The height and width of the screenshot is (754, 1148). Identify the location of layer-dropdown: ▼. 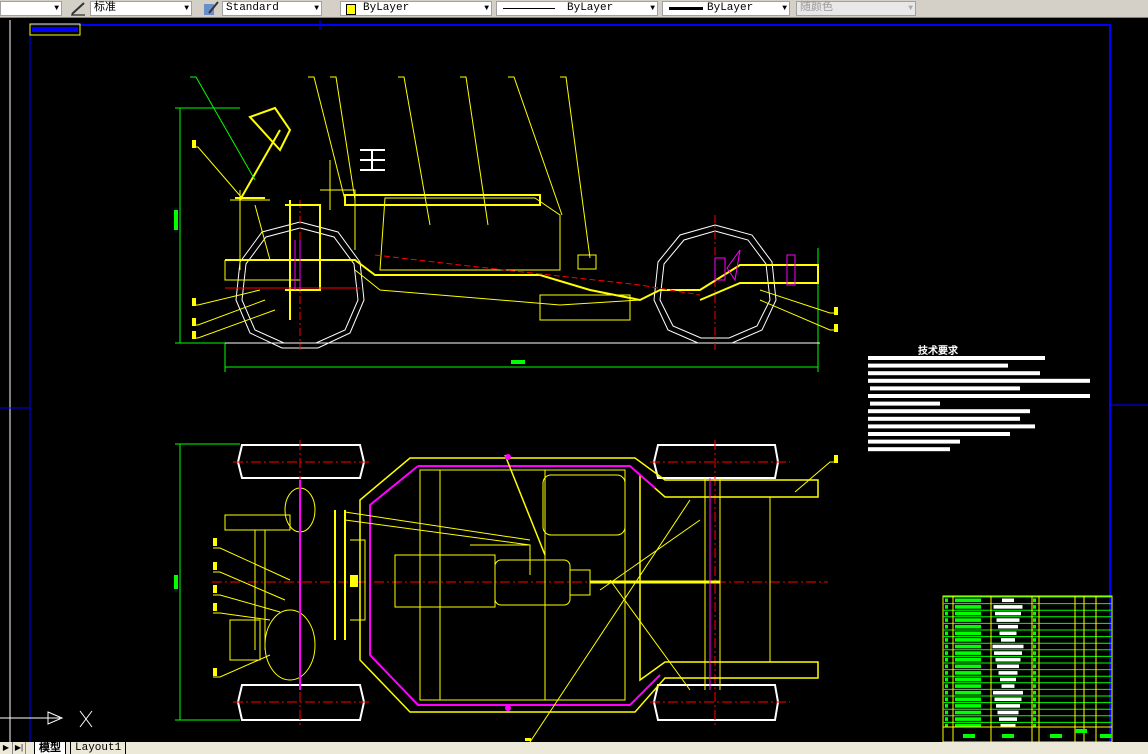
(31, 8).